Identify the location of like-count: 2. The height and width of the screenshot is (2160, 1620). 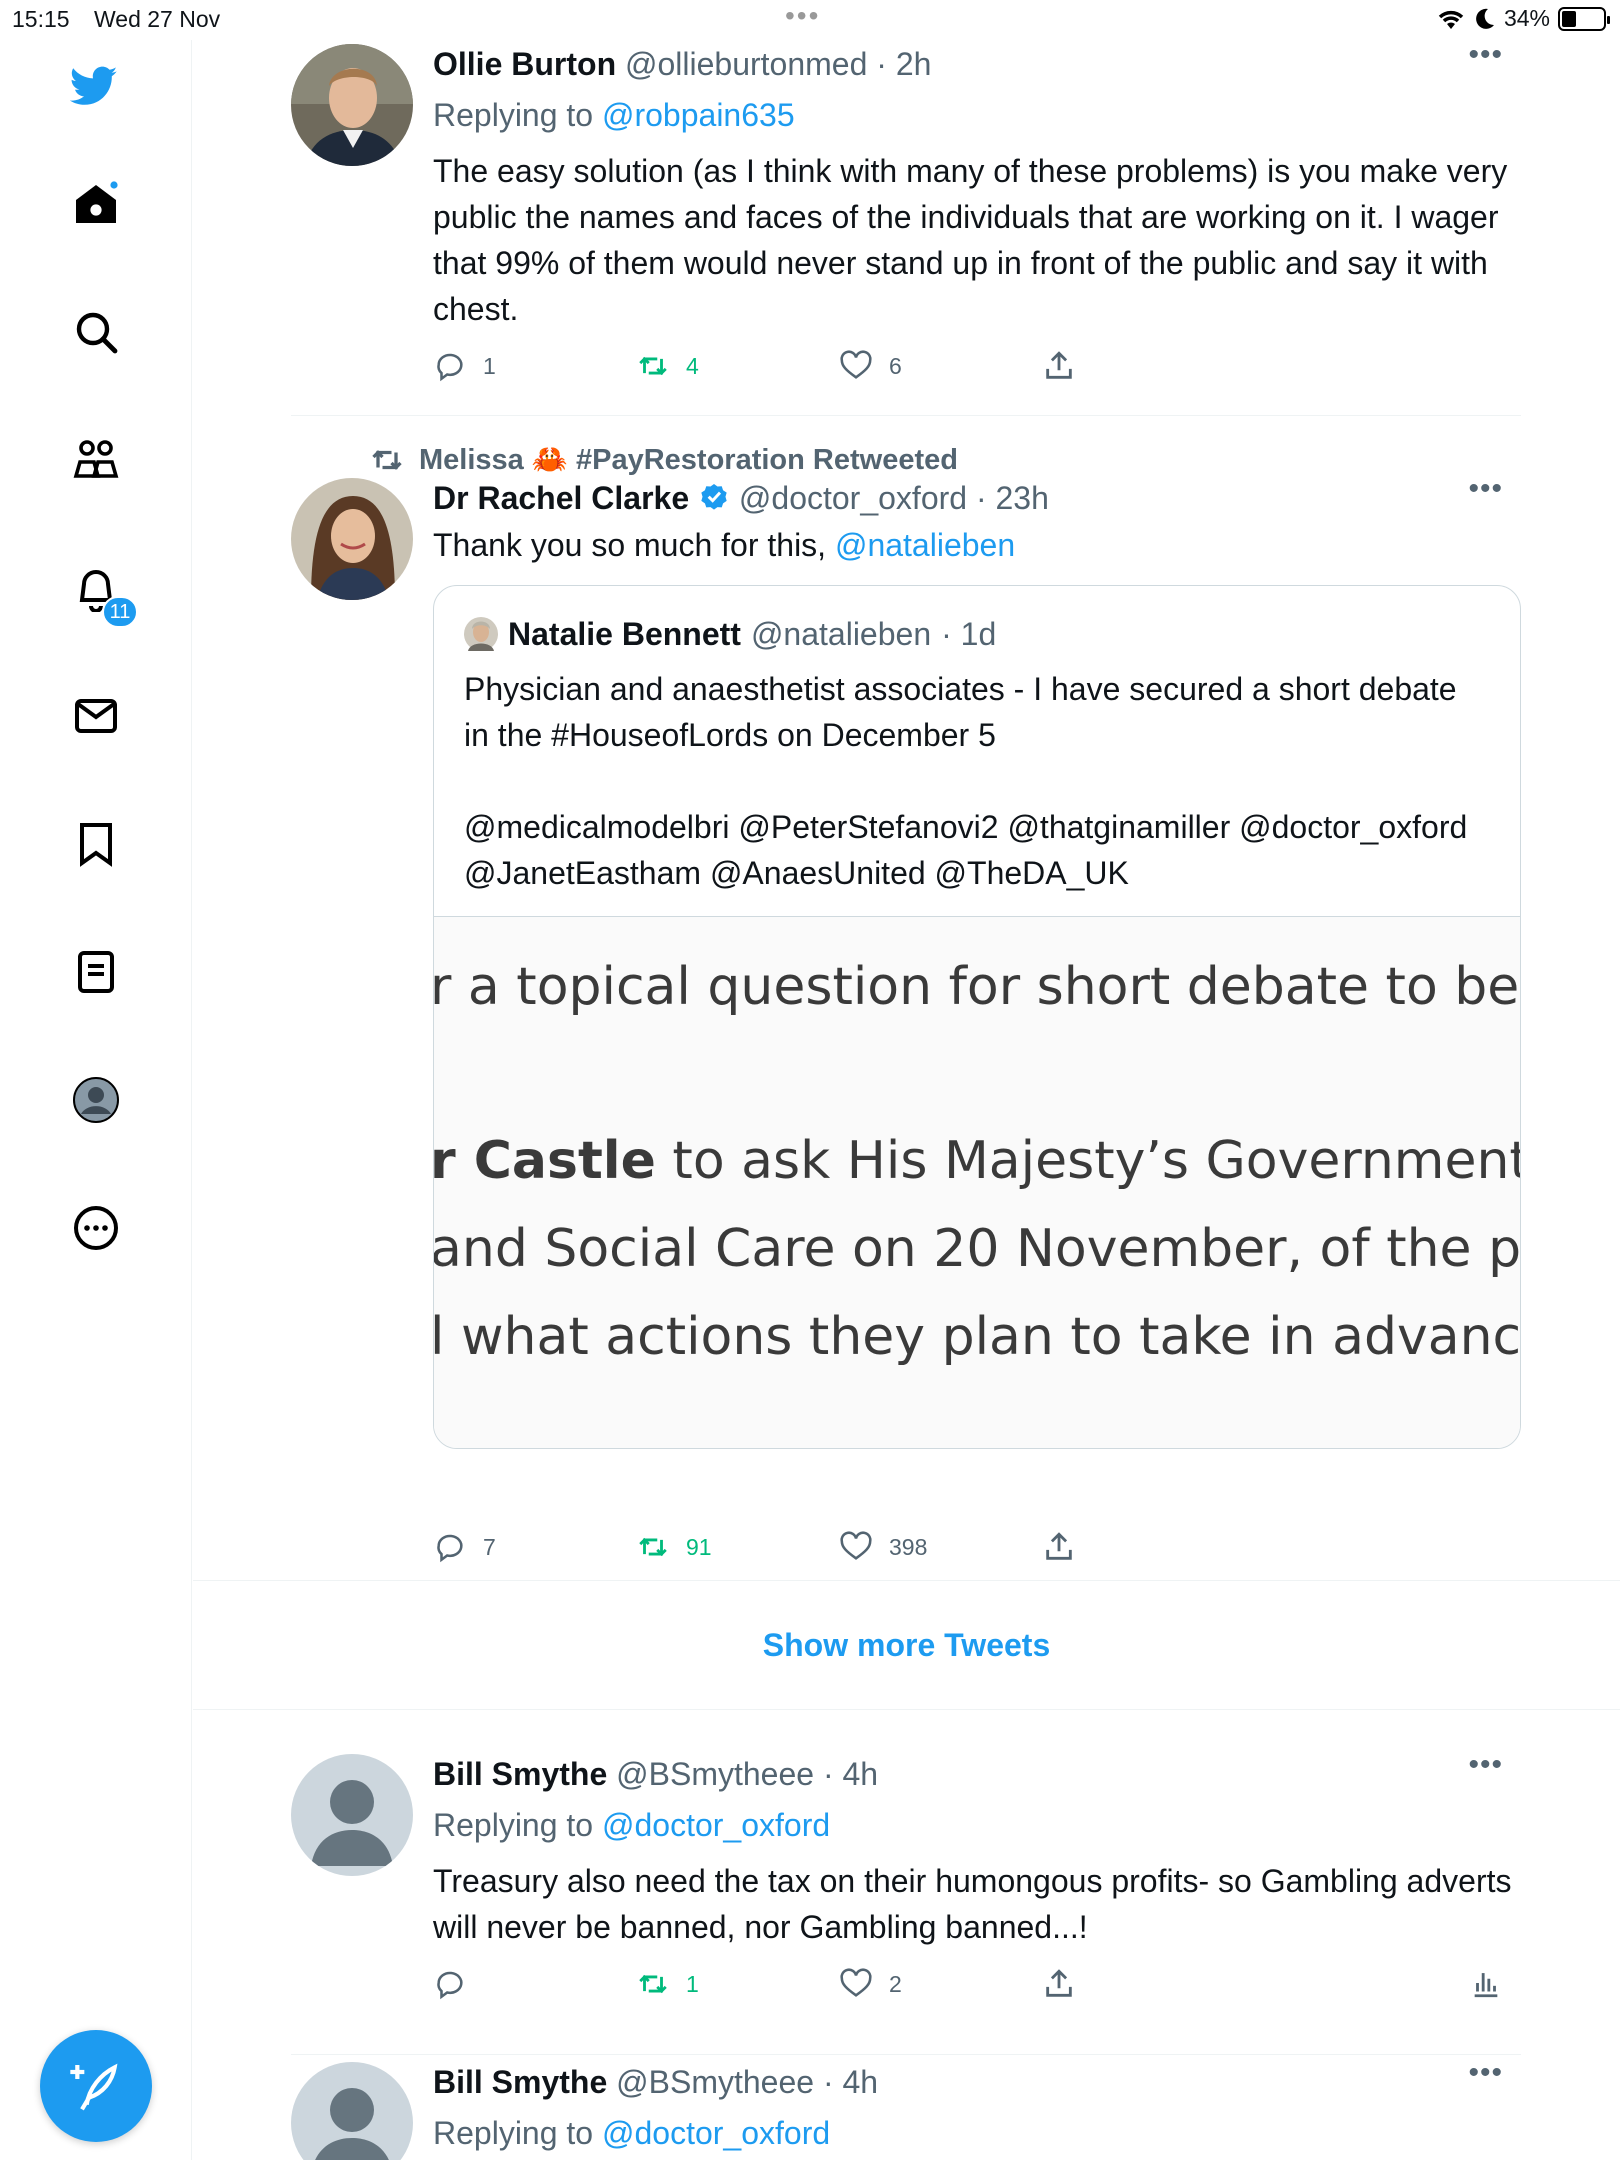
(895, 1983).